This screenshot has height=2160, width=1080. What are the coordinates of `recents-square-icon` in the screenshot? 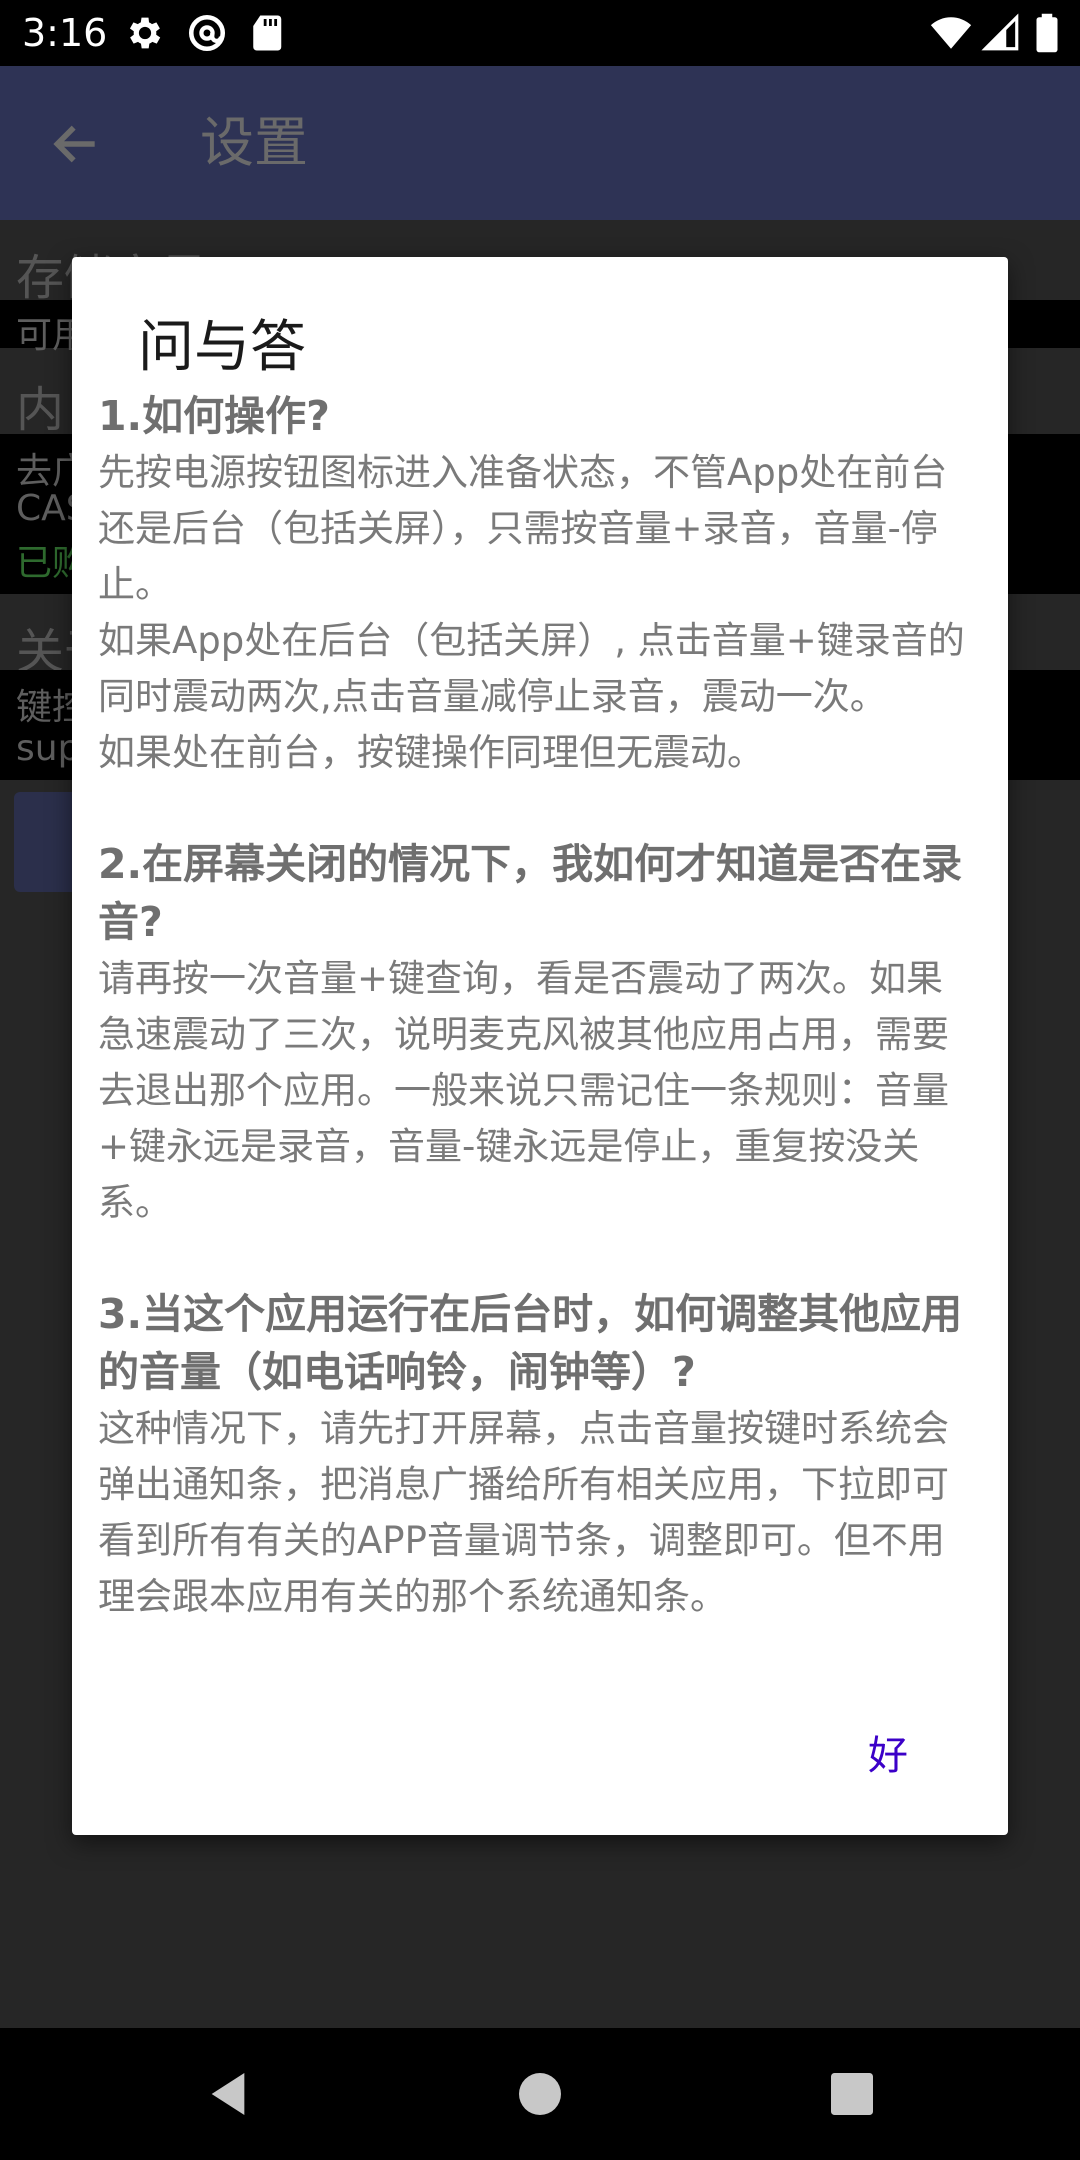 It's located at (852, 2094).